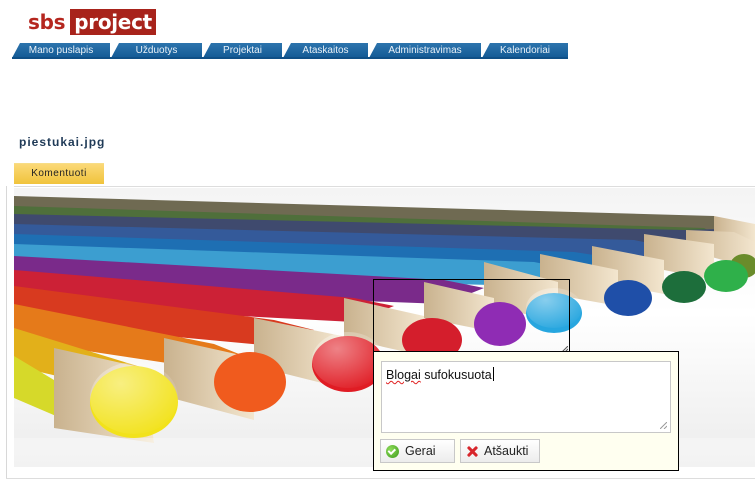  I want to click on nav-tab-label: Užduotys, so click(156, 50).